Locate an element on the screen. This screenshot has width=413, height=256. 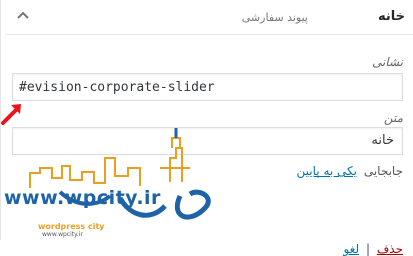
move-row: جابجایی یکی به پایین is located at coordinates (350, 171).